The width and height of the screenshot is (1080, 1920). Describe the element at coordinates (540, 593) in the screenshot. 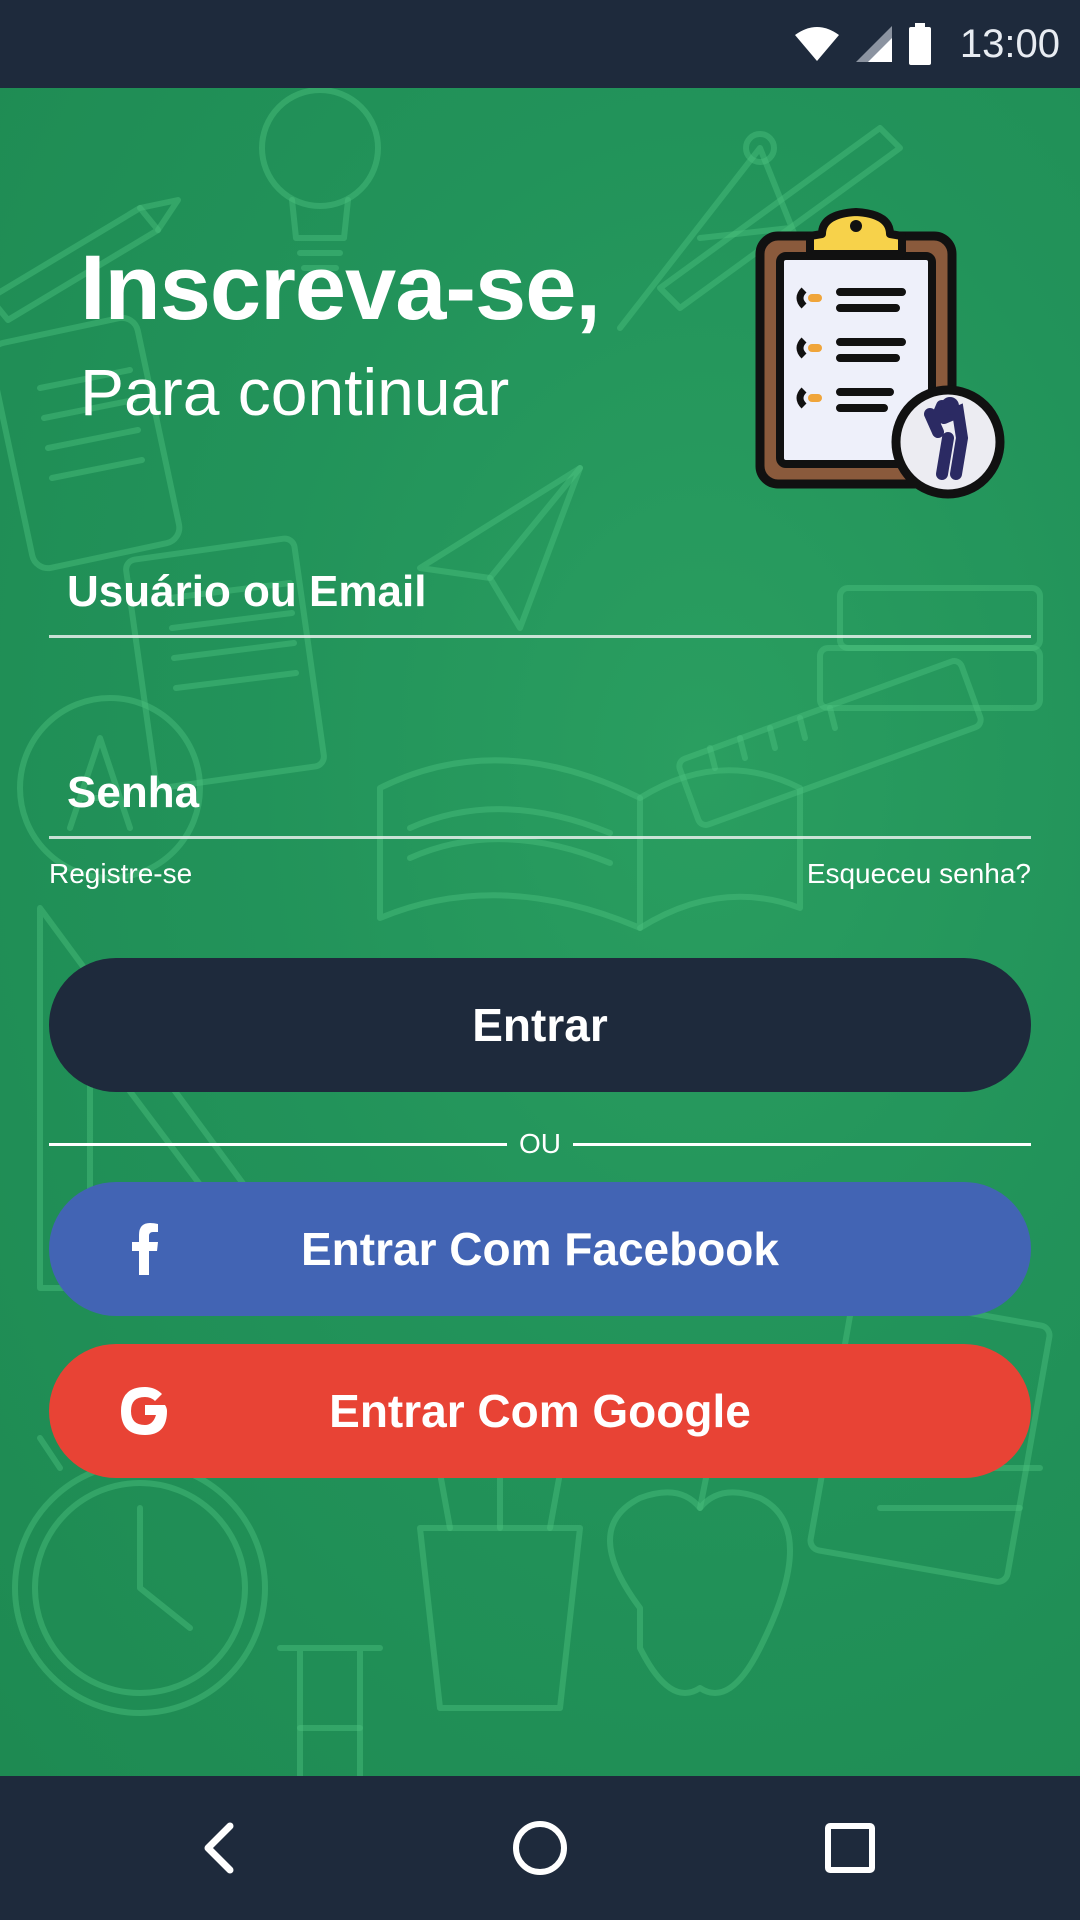

I see `username-input: Usuário ou Email` at that location.